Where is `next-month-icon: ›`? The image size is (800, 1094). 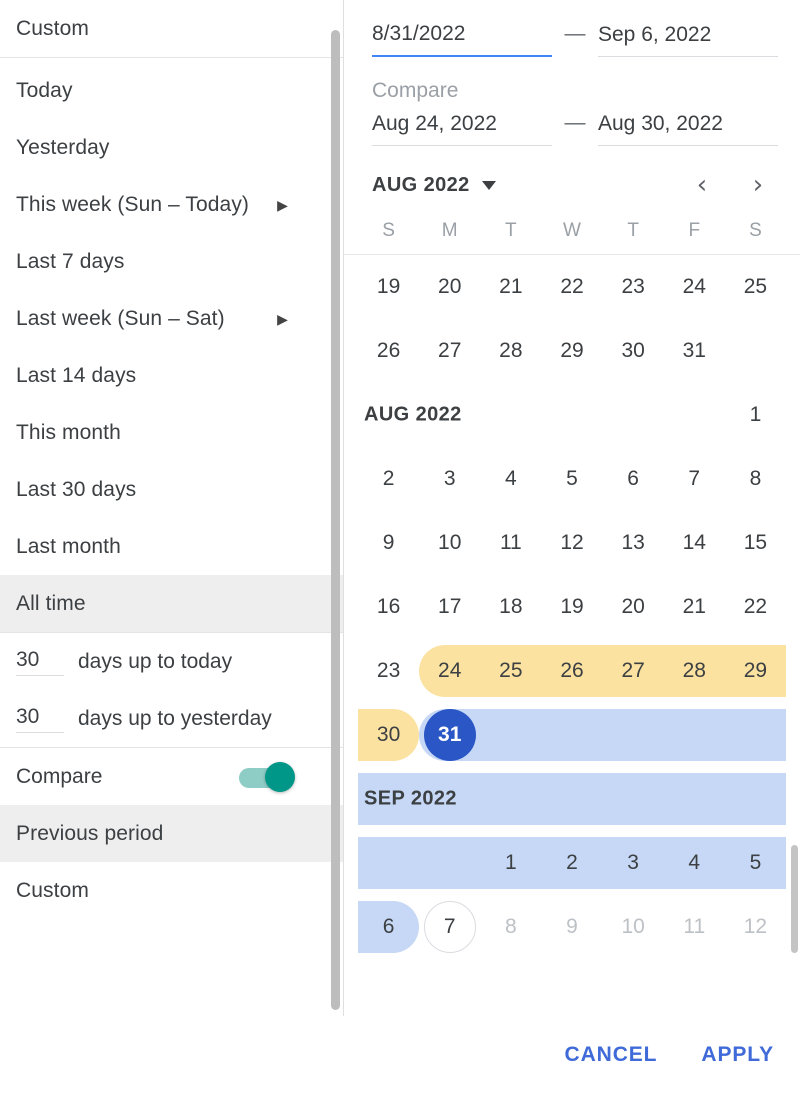
next-month-icon: › is located at coordinates (758, 185).